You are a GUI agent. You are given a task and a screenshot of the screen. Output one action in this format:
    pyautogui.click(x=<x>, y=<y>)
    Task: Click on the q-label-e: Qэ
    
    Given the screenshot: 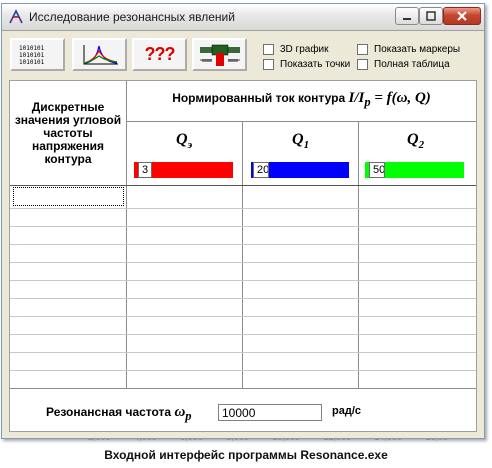 What is the action you would take?
    pyautogui.click(x=184, y=141)
    